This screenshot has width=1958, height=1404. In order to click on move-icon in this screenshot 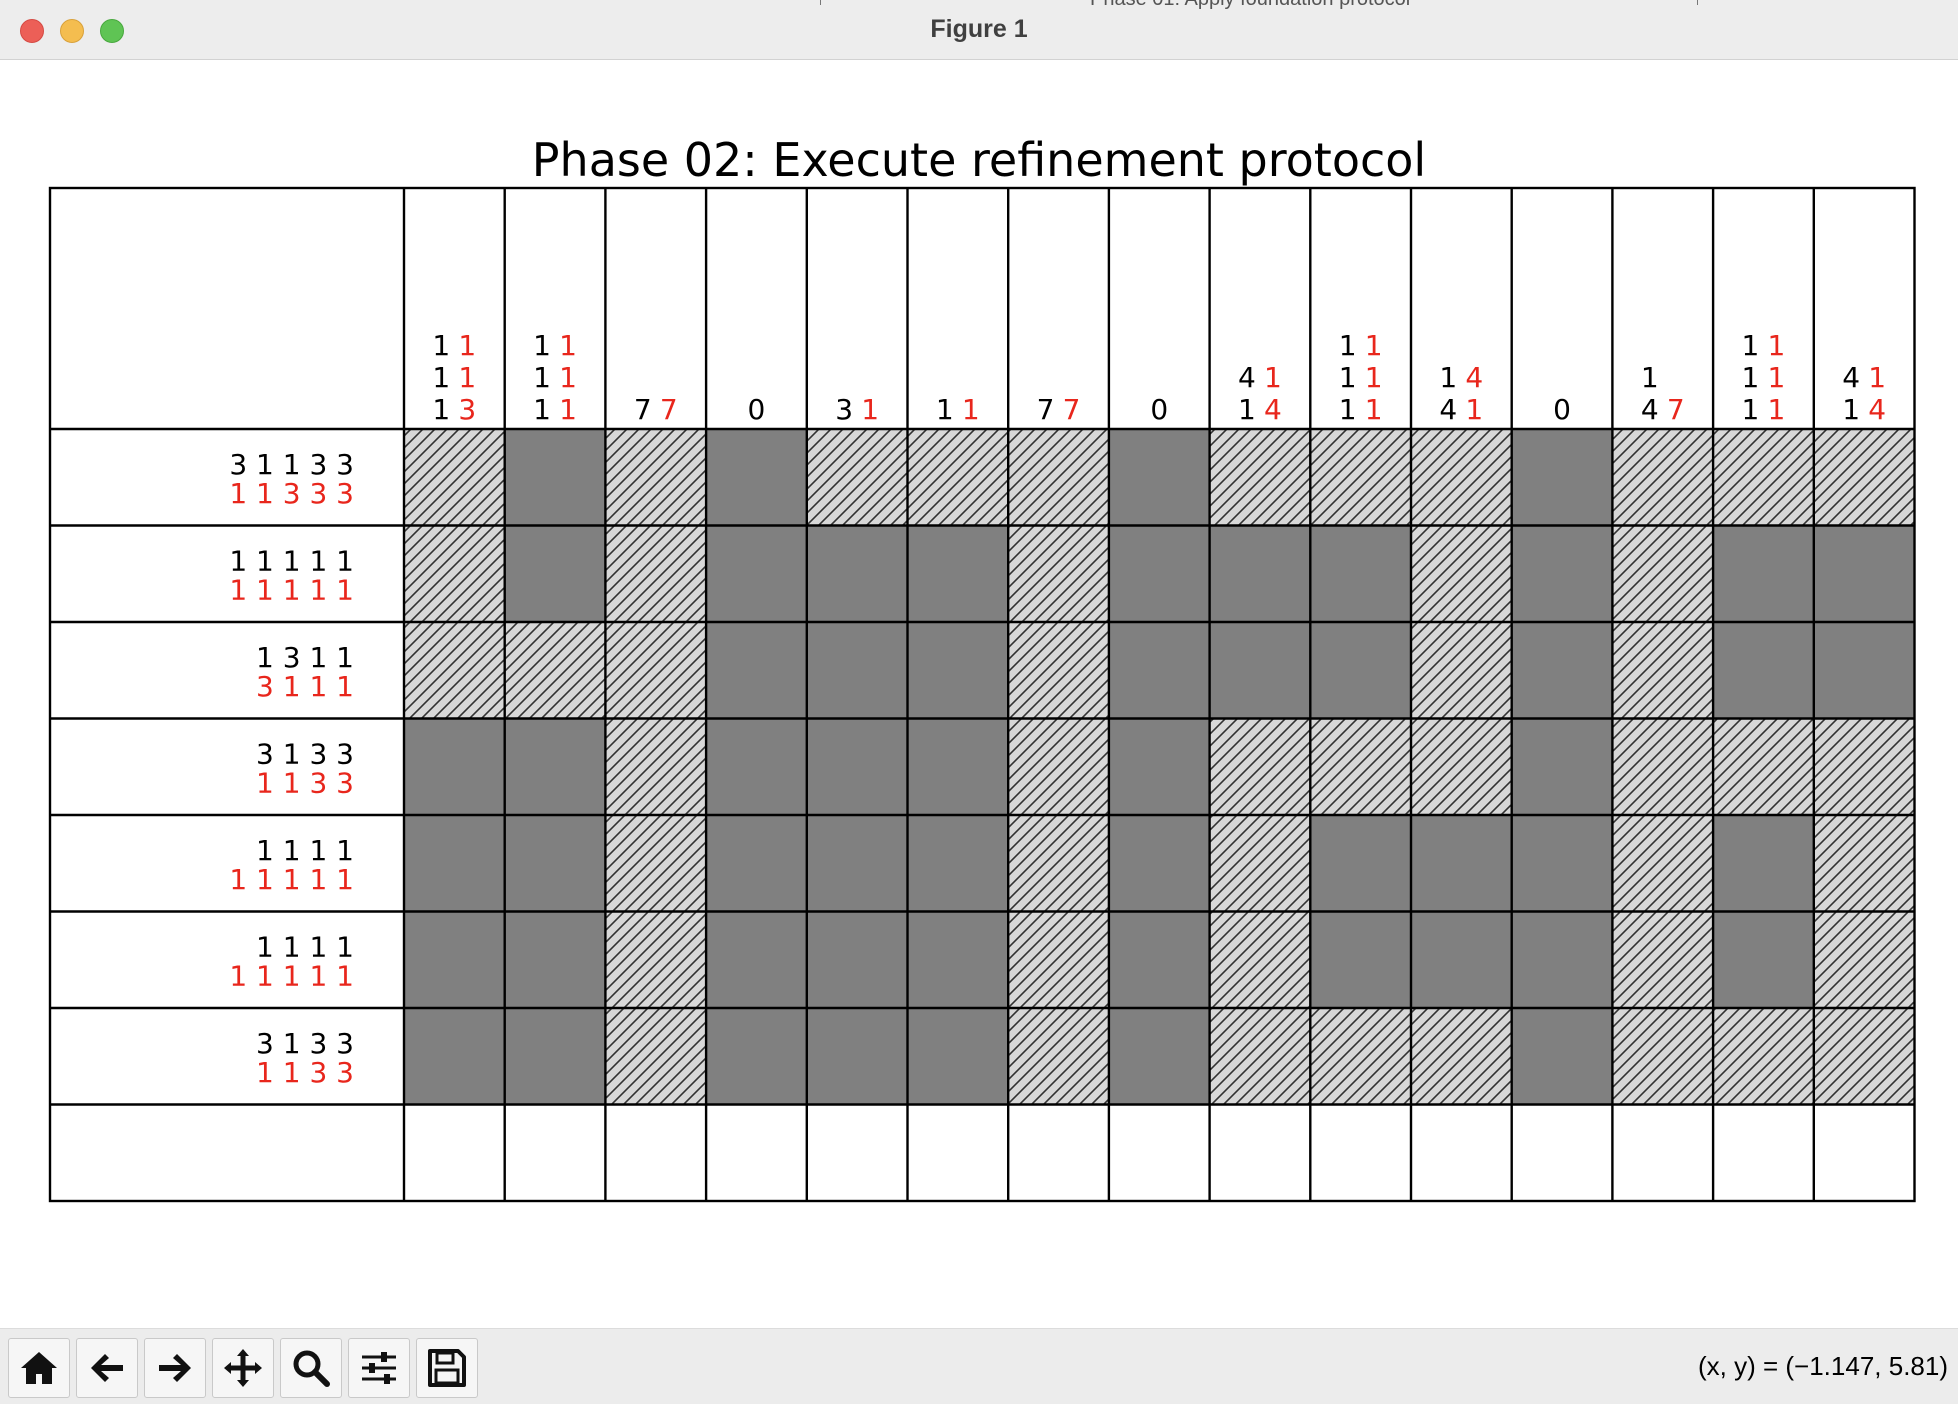, I will do `click(243, 1368)`.